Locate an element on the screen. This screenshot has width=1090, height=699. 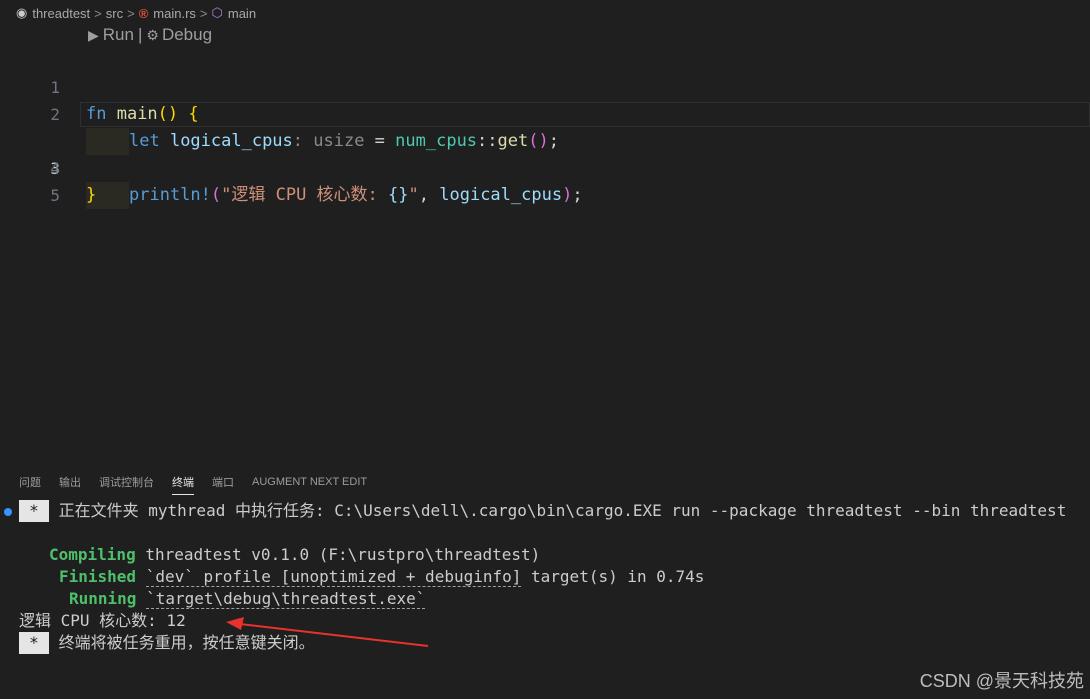
code-line: 4 } is located at coordinates (545, 166).